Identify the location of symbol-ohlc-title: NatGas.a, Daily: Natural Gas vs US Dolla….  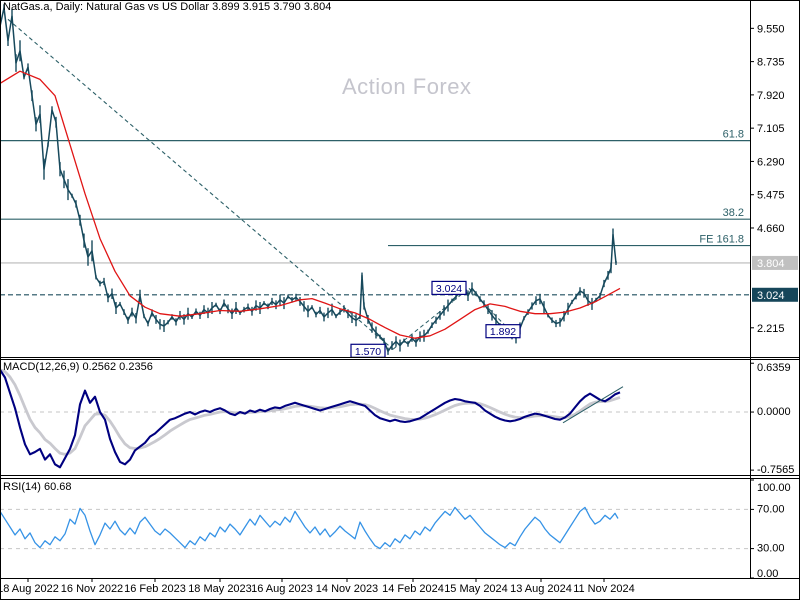
(167, 7).